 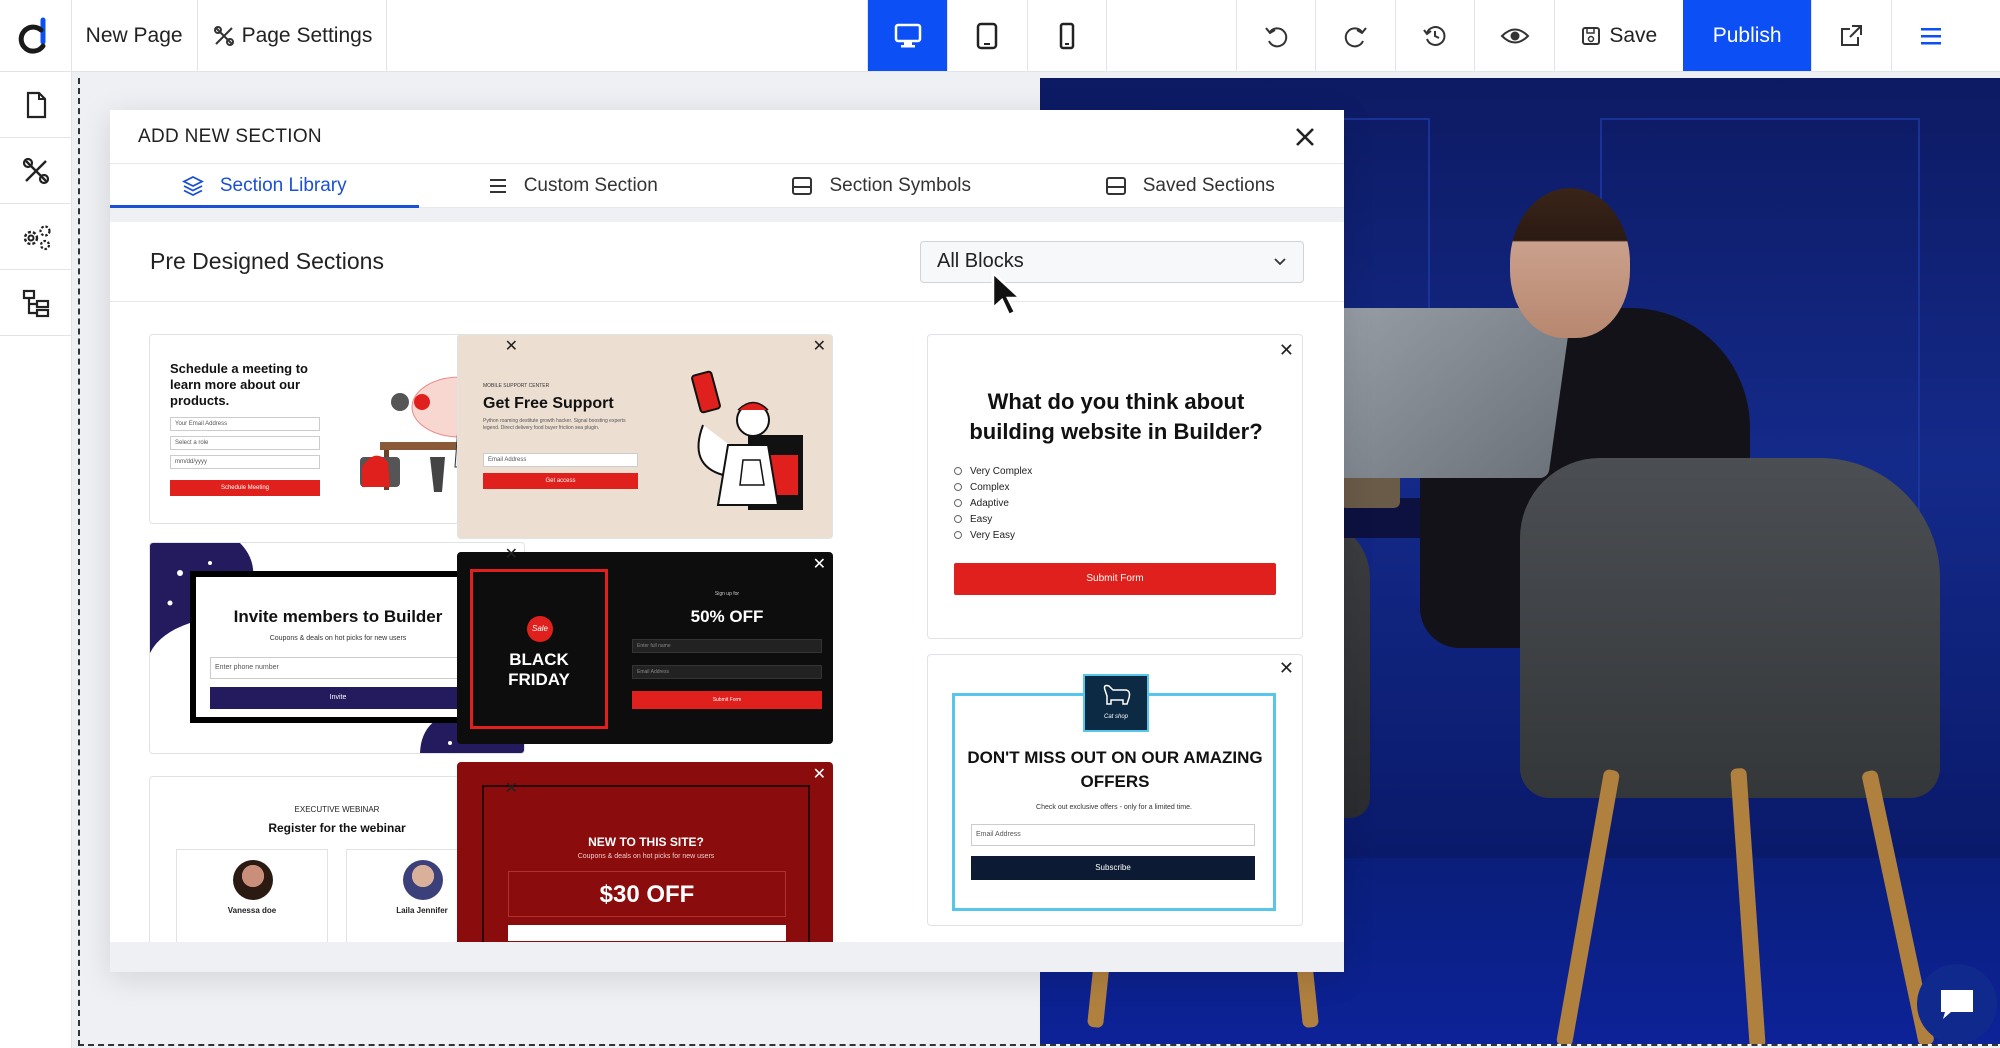 What do you see at coordinates (802, 185) in the screenshot?
I see `section-symbol-icon` at bounding box center [802, 185].